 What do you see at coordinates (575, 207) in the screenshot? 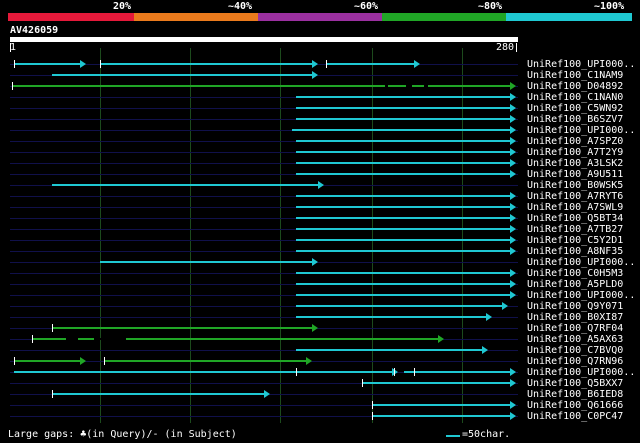
I see `hit-label: UniRef100_A7SWL9` at bounding box center [575, 207].